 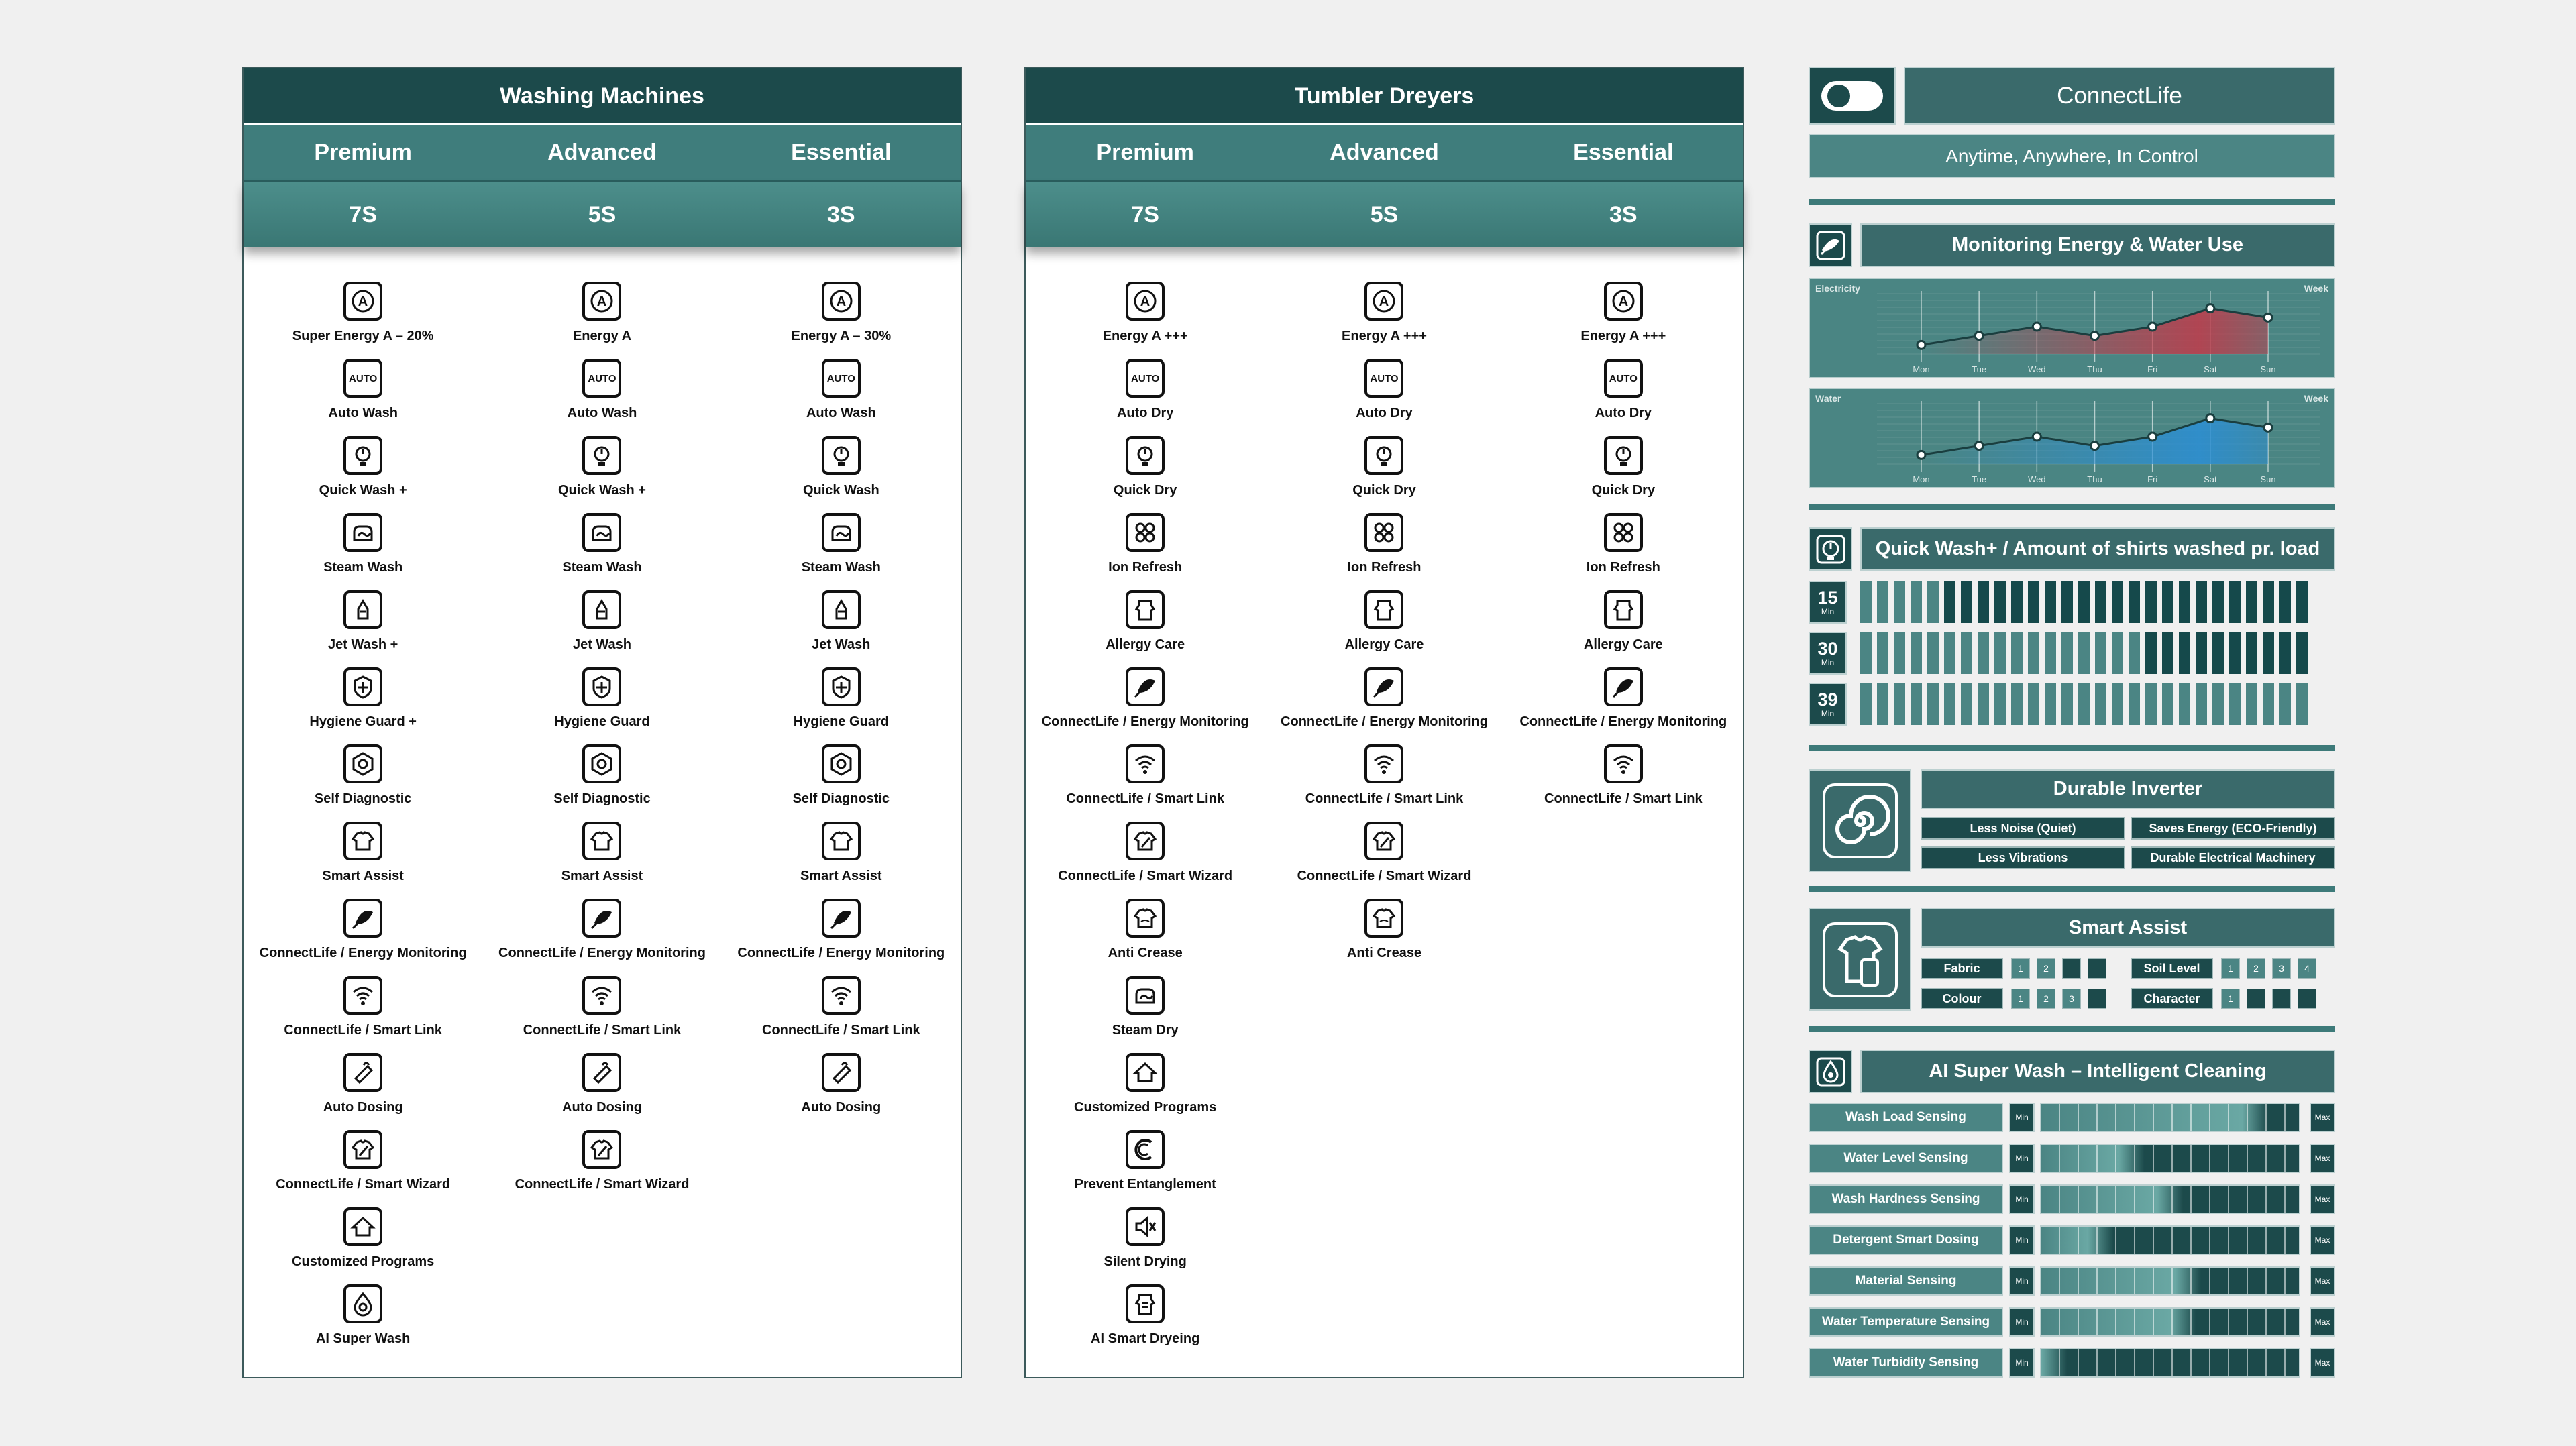 I want to click on feature-label: ConnectLife / Smart Wizard, so click(x=1145, y=876).